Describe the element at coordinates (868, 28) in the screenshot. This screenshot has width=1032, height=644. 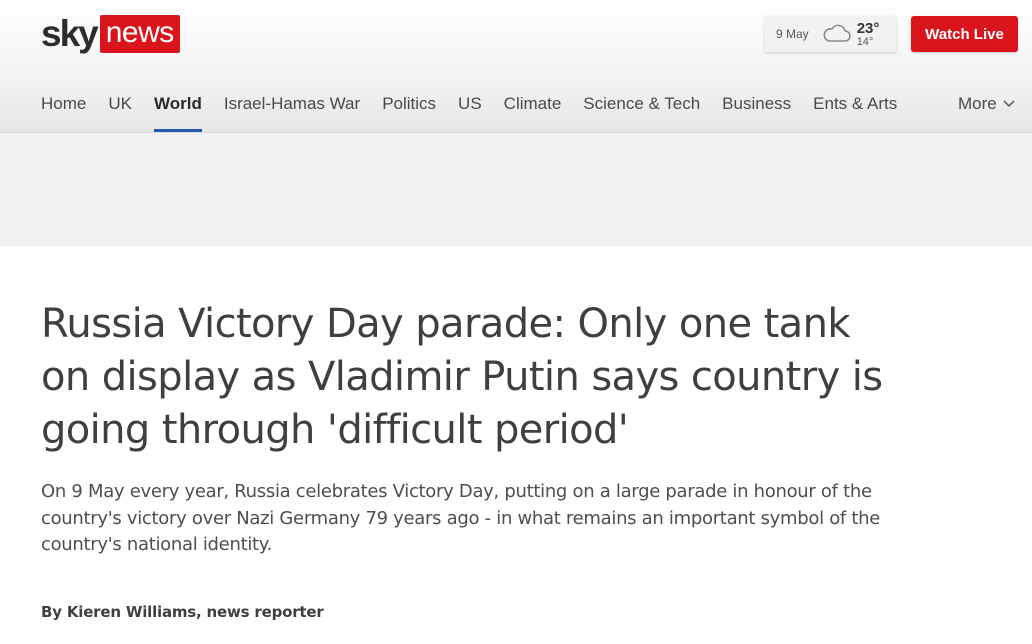
I see `temperature-high: 23°` at that location.